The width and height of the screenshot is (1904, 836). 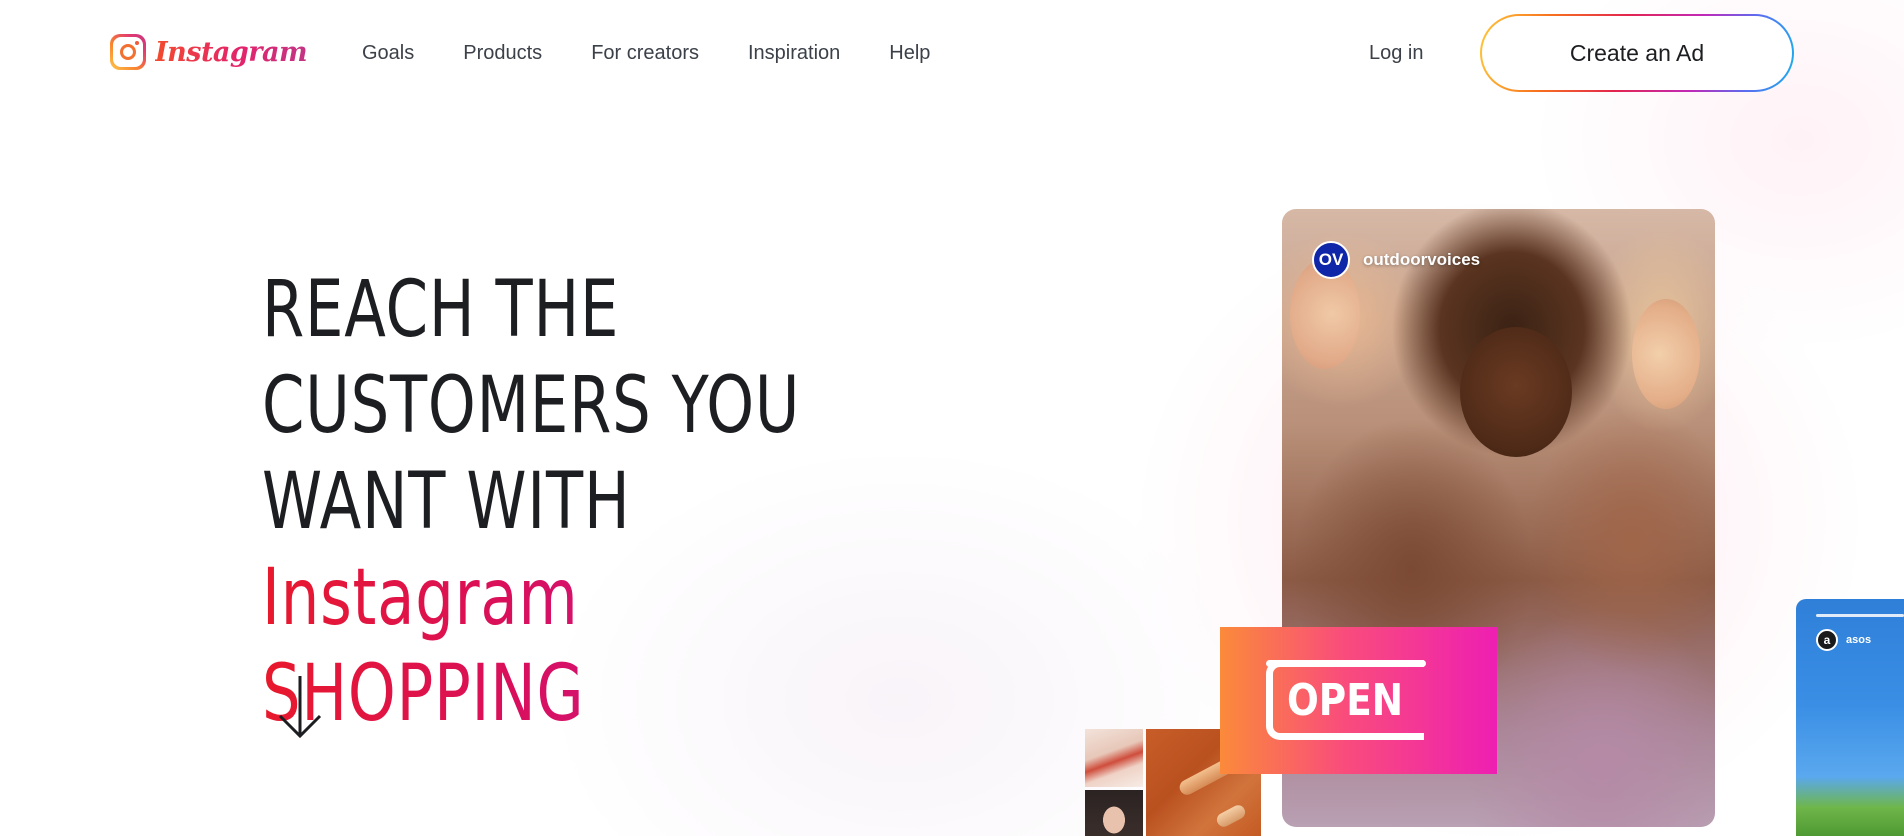 What do you see at coordinates (511, 598) in the screenshot?
I see `hero-line-instagram: Instagram` at bounding box center [511, 598].